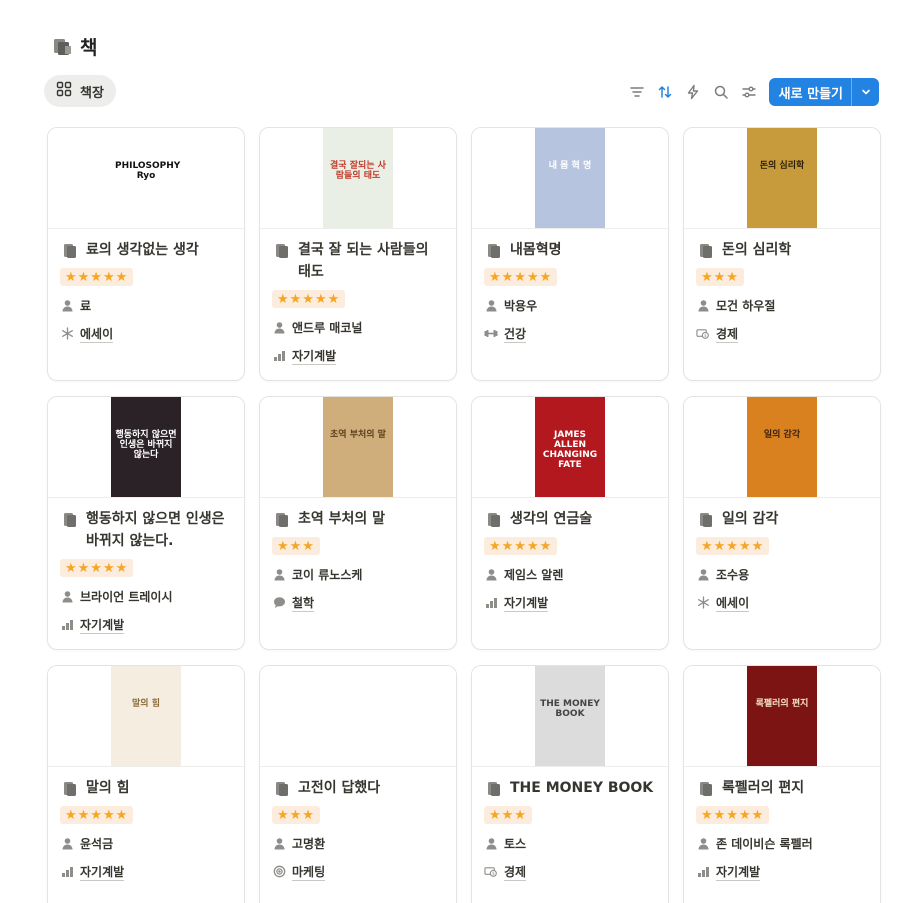  Describe the element at coordinates (570, 716) in the screenshot. I see `cover-image: THE MONEY BOOK` at that location.